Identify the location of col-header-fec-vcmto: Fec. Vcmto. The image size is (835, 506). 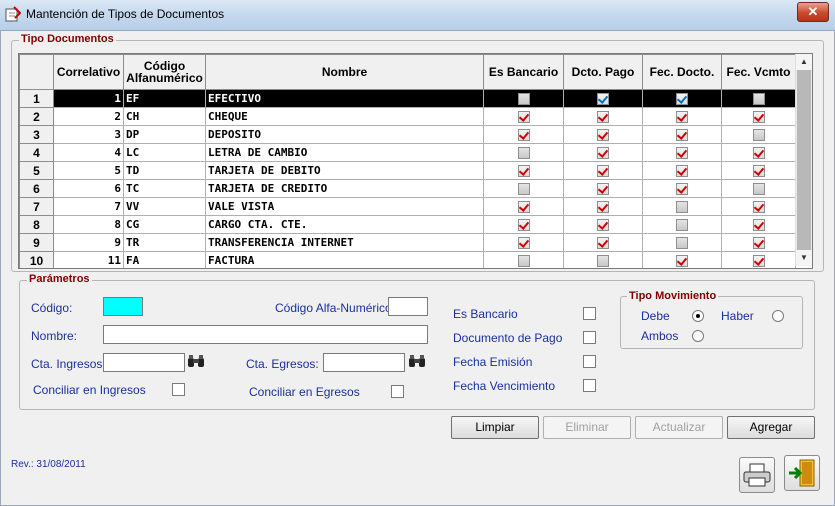
(758, 72).